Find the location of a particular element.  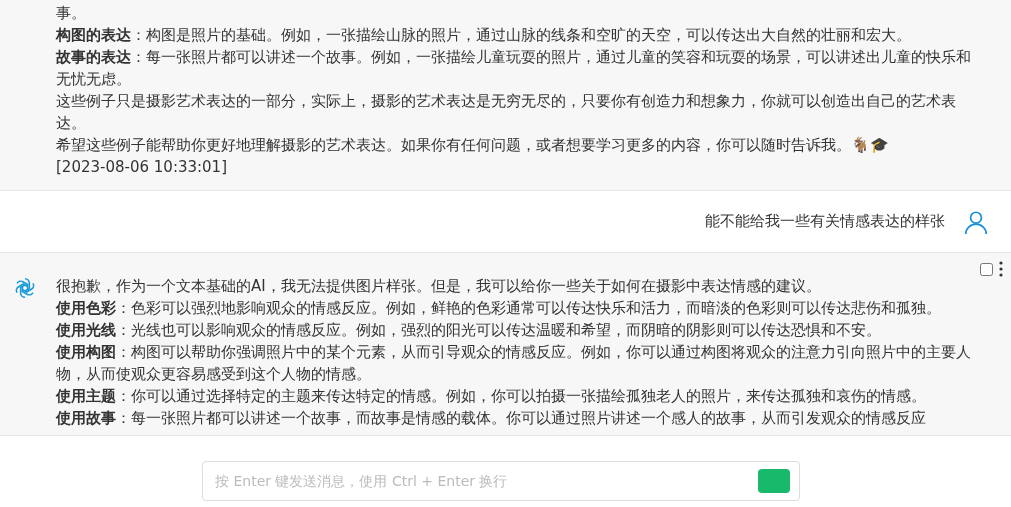

message-text: 事。 is located at coordinates (71, 13).